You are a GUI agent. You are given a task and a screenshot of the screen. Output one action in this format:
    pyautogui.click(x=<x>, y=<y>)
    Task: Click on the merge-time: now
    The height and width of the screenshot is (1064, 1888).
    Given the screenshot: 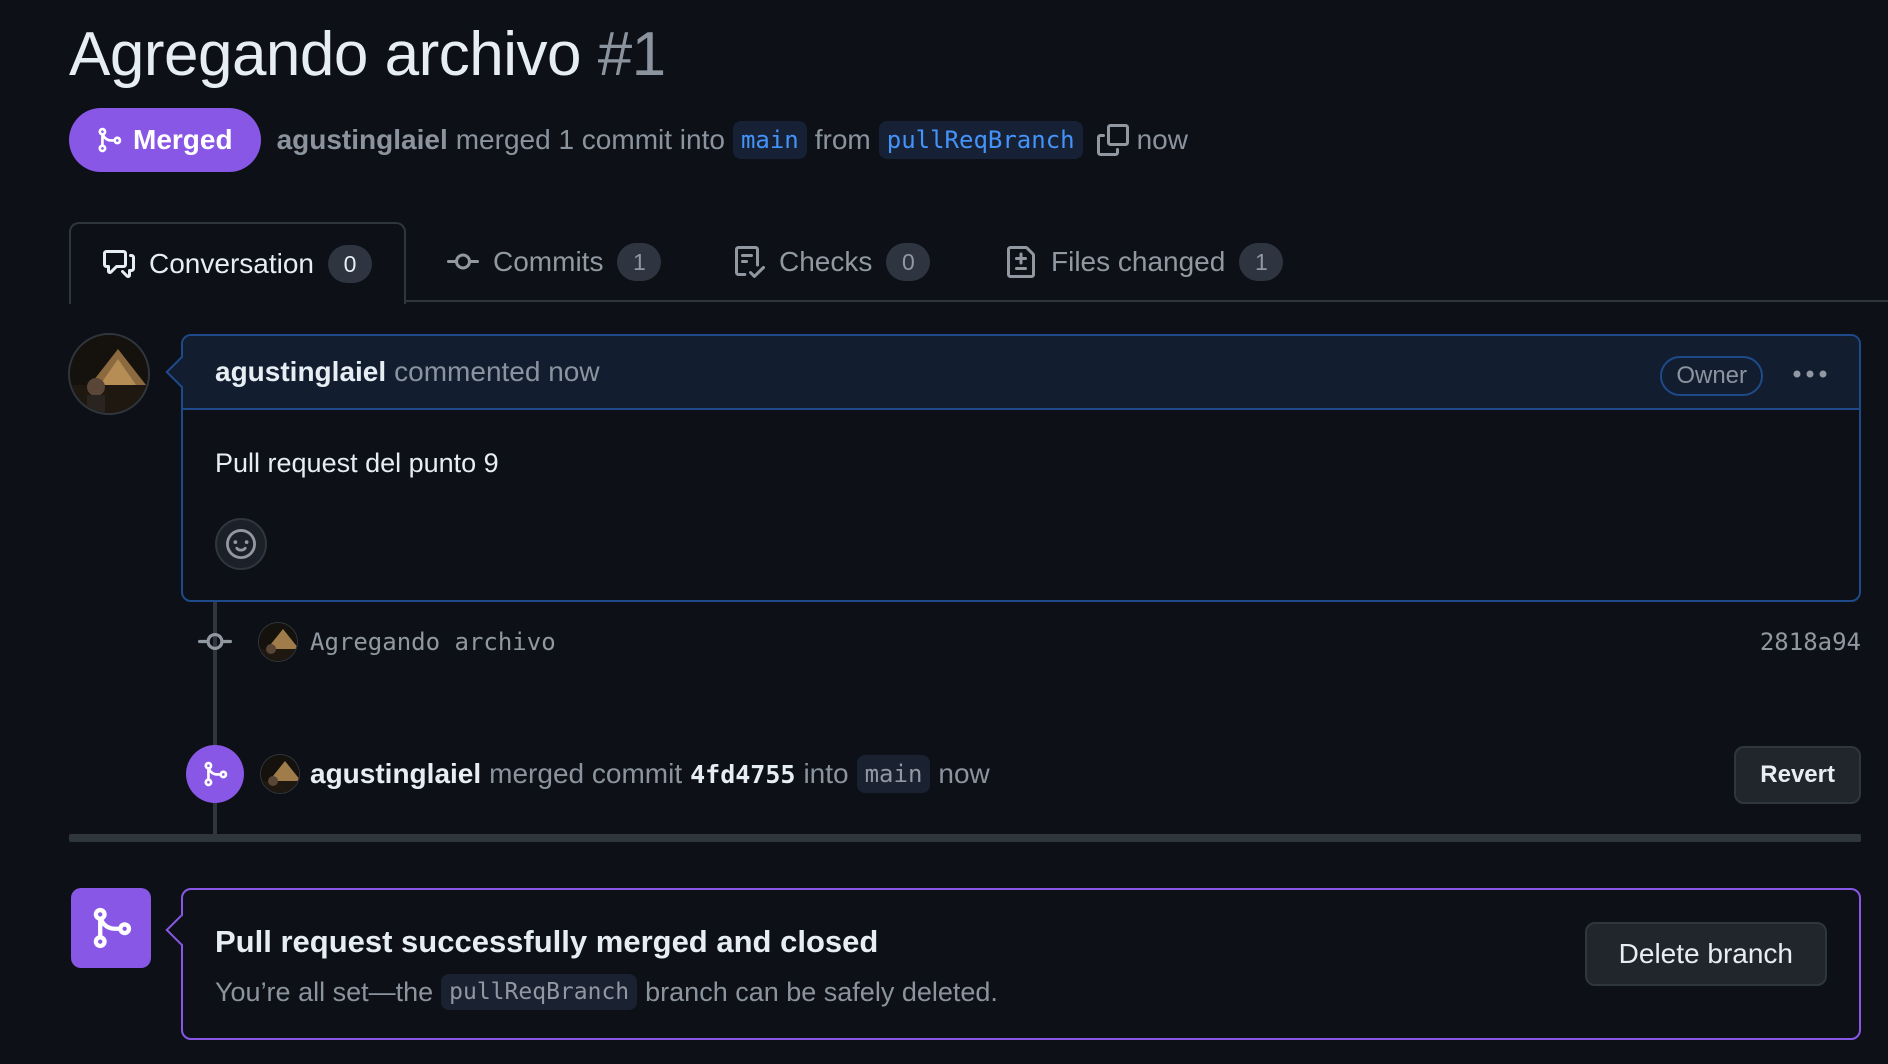 What is the action you would take?
    pyautogui.click(x=964, y=773)
    